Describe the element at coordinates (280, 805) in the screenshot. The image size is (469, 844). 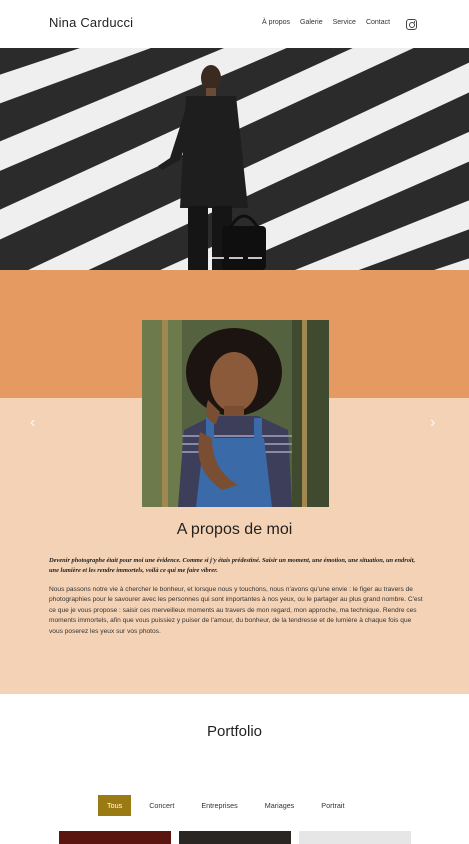
I see `filter-mariages: Mariages` at that location.